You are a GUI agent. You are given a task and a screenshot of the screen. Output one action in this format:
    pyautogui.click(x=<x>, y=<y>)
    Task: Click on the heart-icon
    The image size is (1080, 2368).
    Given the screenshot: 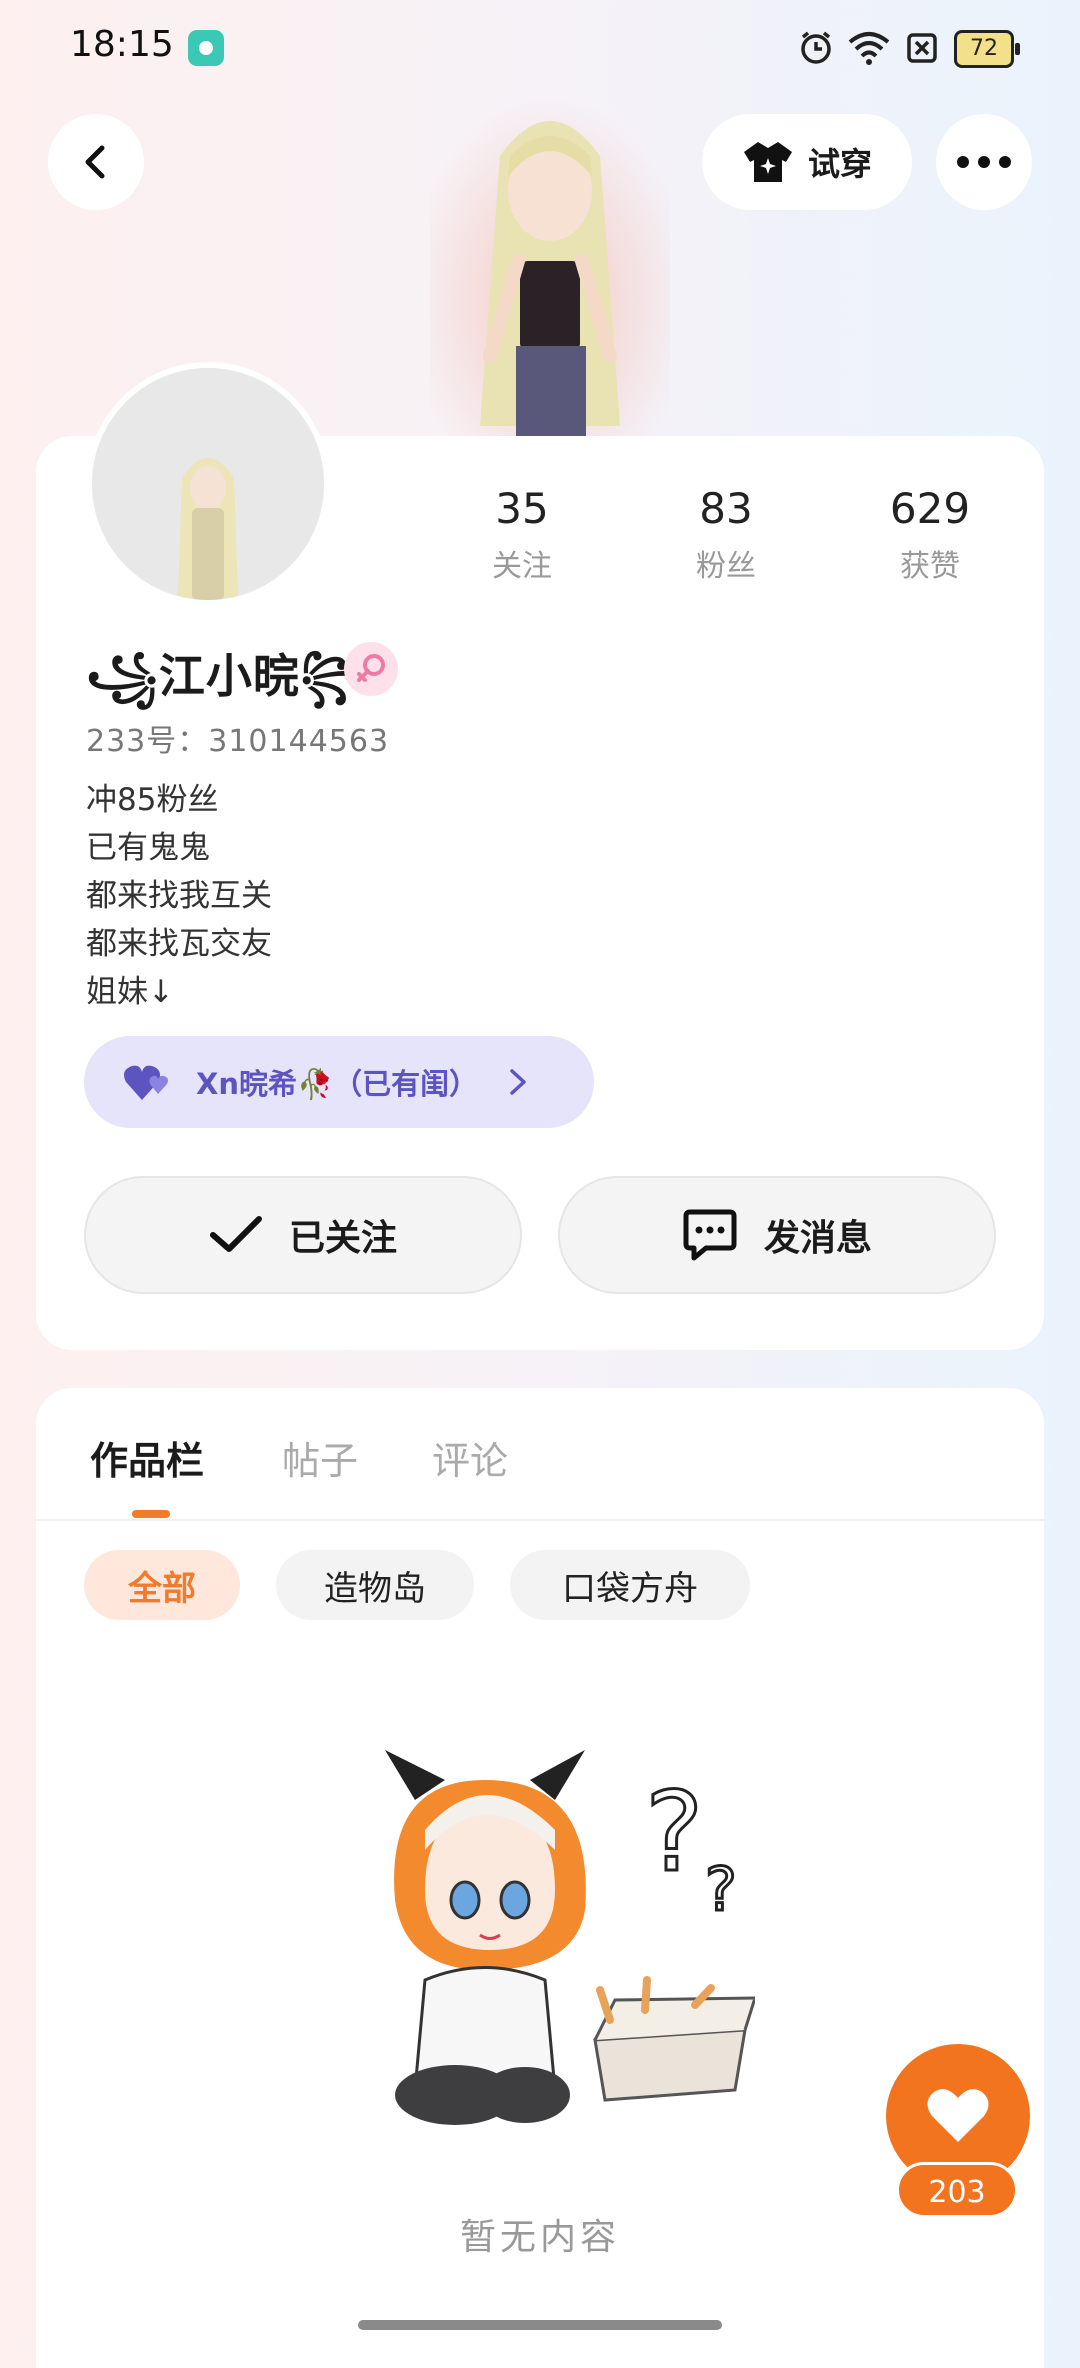 What is the action you would take?
    pyautogui.click(x=958, y=2115)
    